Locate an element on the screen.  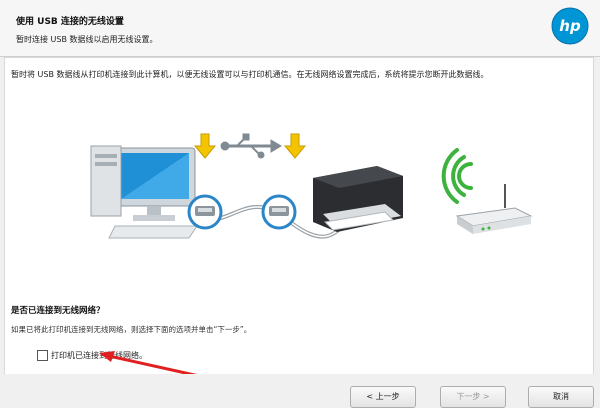
usb-symbol-icon is located at coordinates (251, 146).